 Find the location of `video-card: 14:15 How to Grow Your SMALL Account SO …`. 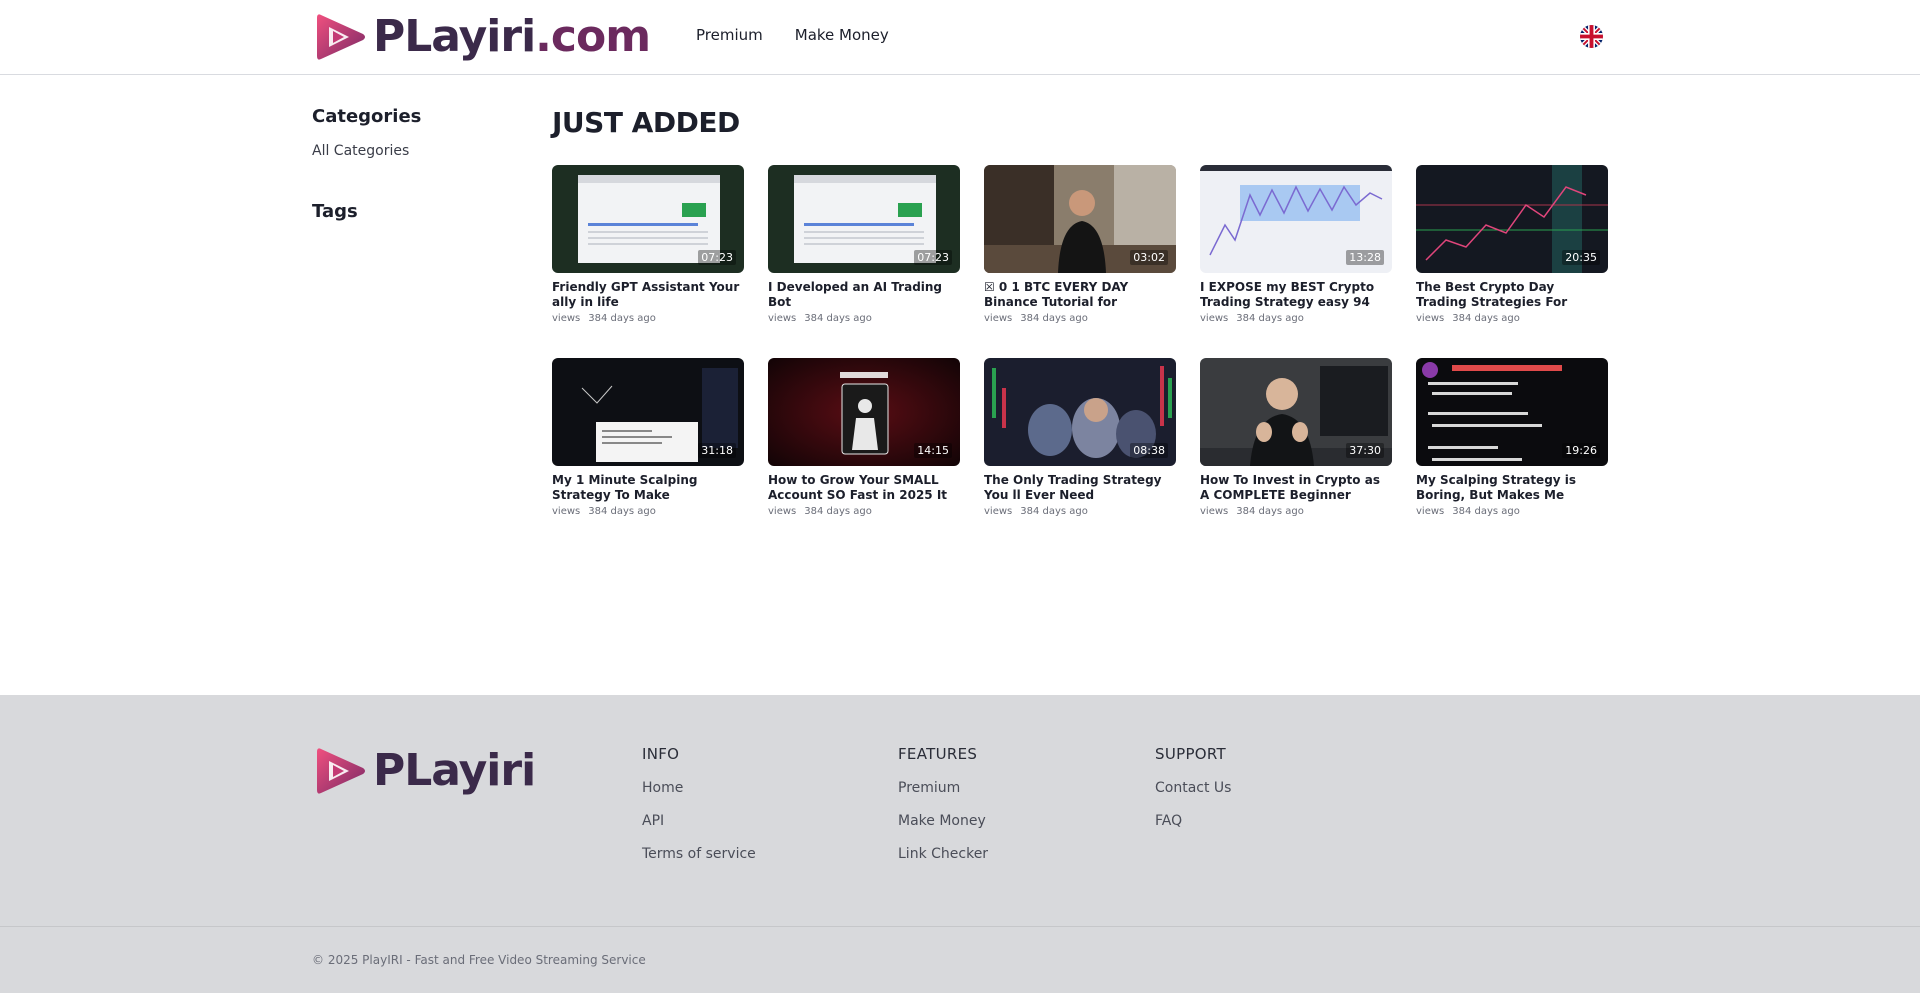

video-card: 14:15 How to Grow Your SMALL Account SO … is located at coordinates (864, 454).